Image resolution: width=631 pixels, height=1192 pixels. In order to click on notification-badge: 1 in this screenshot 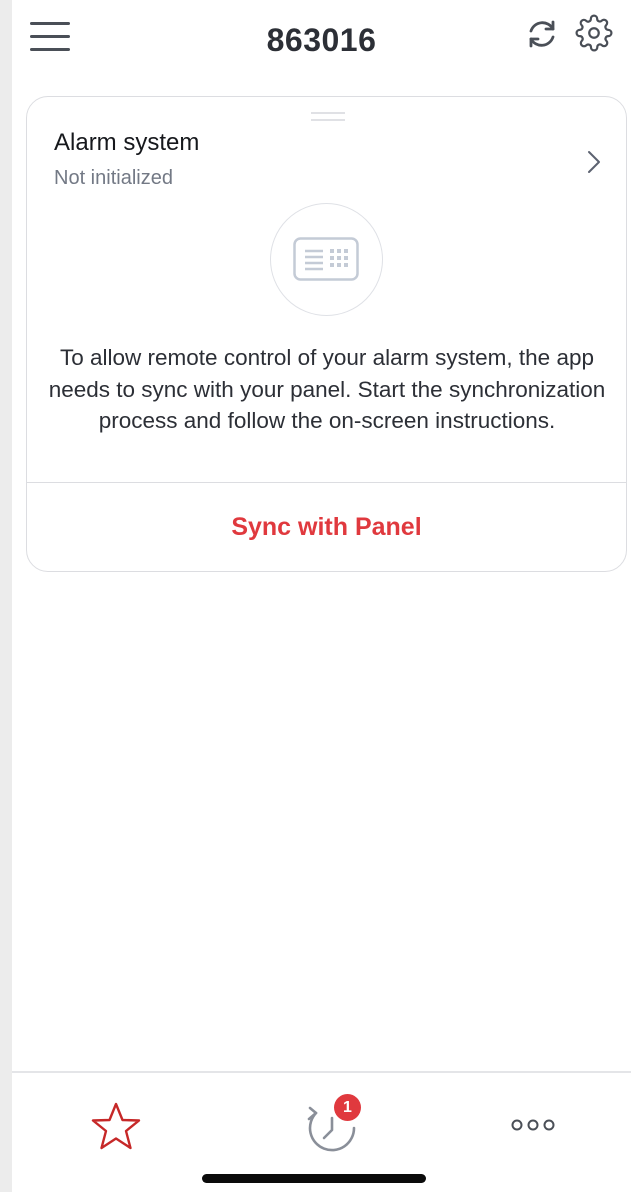, I will do `click(347, 1107)`.